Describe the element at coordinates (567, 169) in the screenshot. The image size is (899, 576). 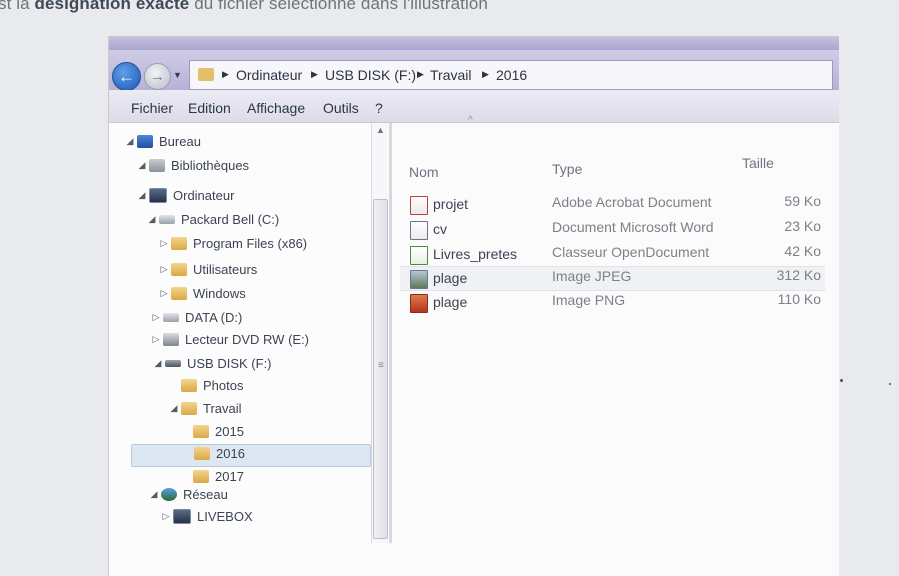
I see `column-header-type: Type` at that location.